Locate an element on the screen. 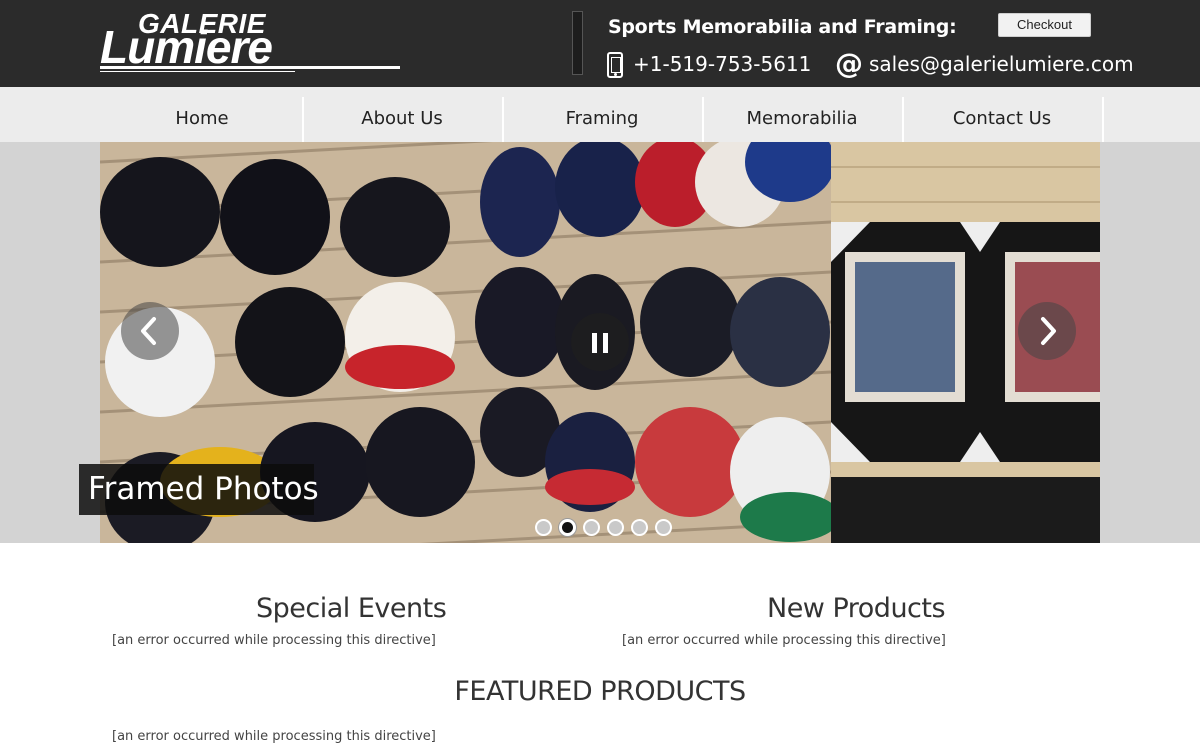 Image resolution: width=1200 pixels, height=744 pixels. phone-icon is located at coordinates (615, 65).